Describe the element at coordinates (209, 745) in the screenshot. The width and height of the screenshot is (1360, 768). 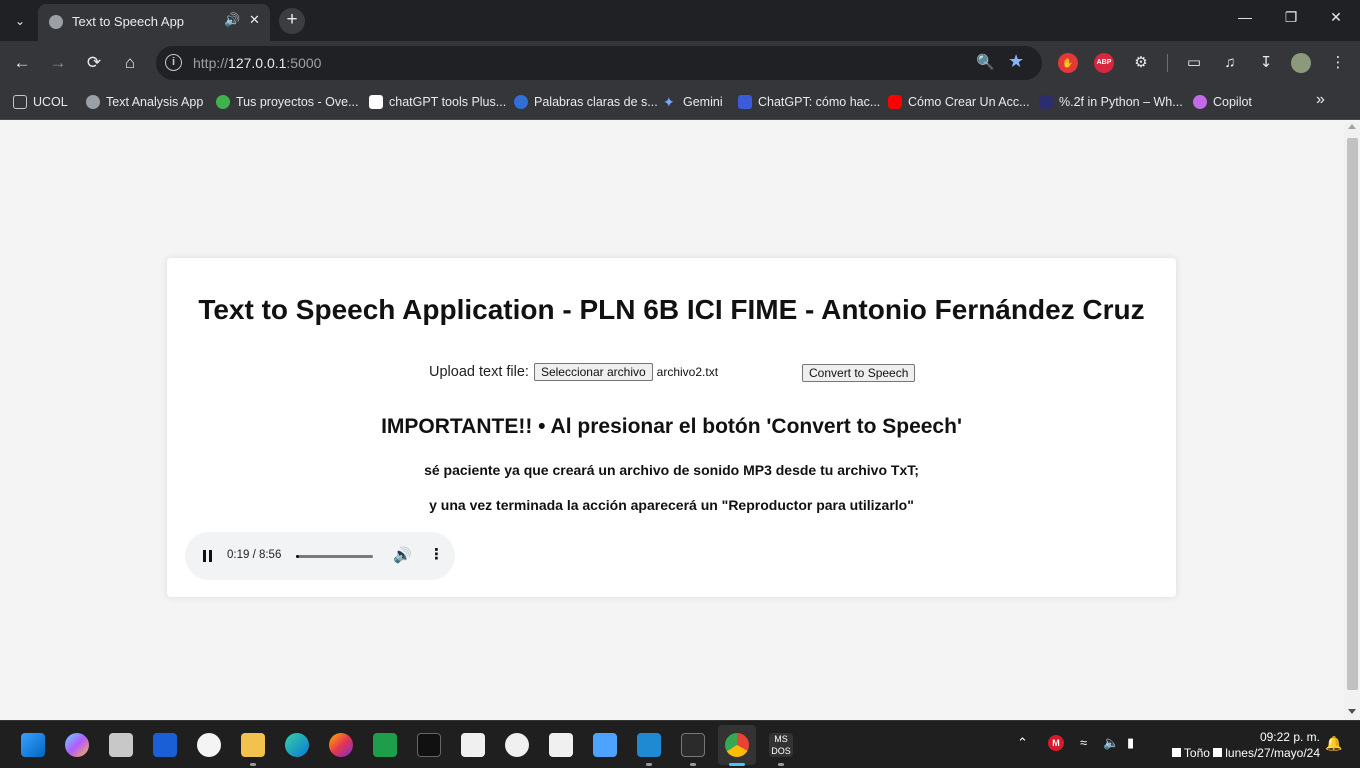
I see `mongodb-compass-icon` at that location.